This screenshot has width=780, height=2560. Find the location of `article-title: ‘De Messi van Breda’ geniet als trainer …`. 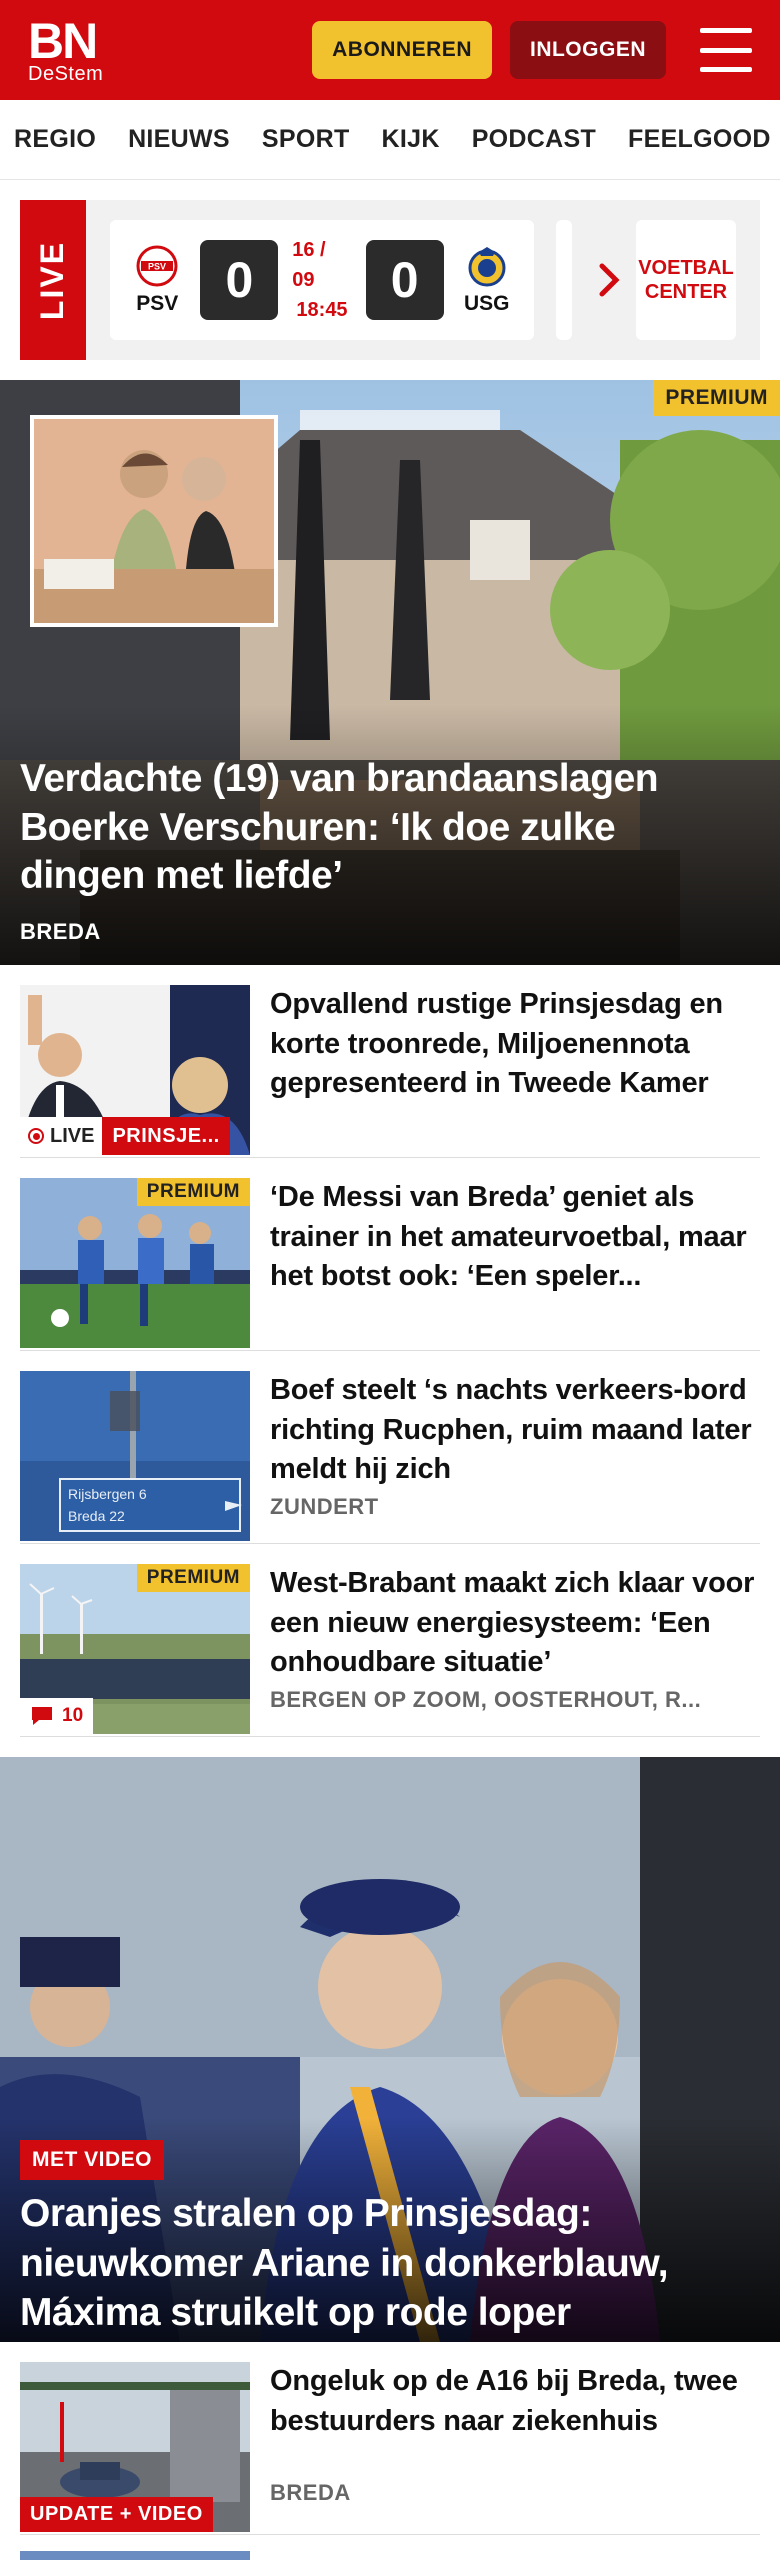

article-title: ‘De Messi van Breda’ geniet als trainer … is located at coordinates (515, 1237).